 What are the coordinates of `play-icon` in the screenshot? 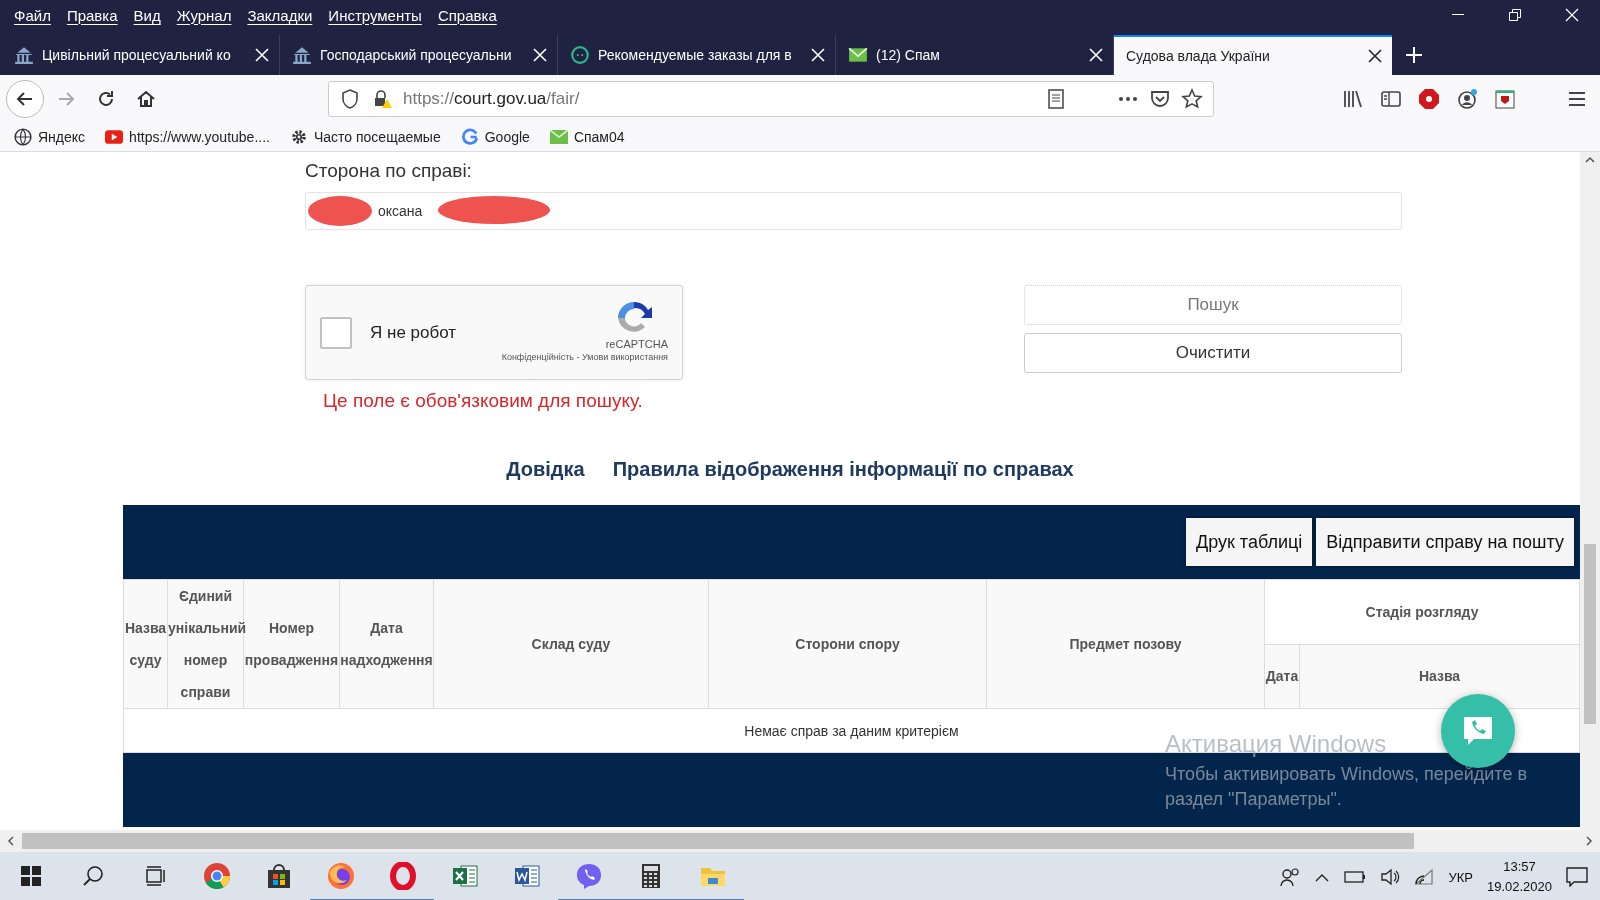 It's located at (114, 137).